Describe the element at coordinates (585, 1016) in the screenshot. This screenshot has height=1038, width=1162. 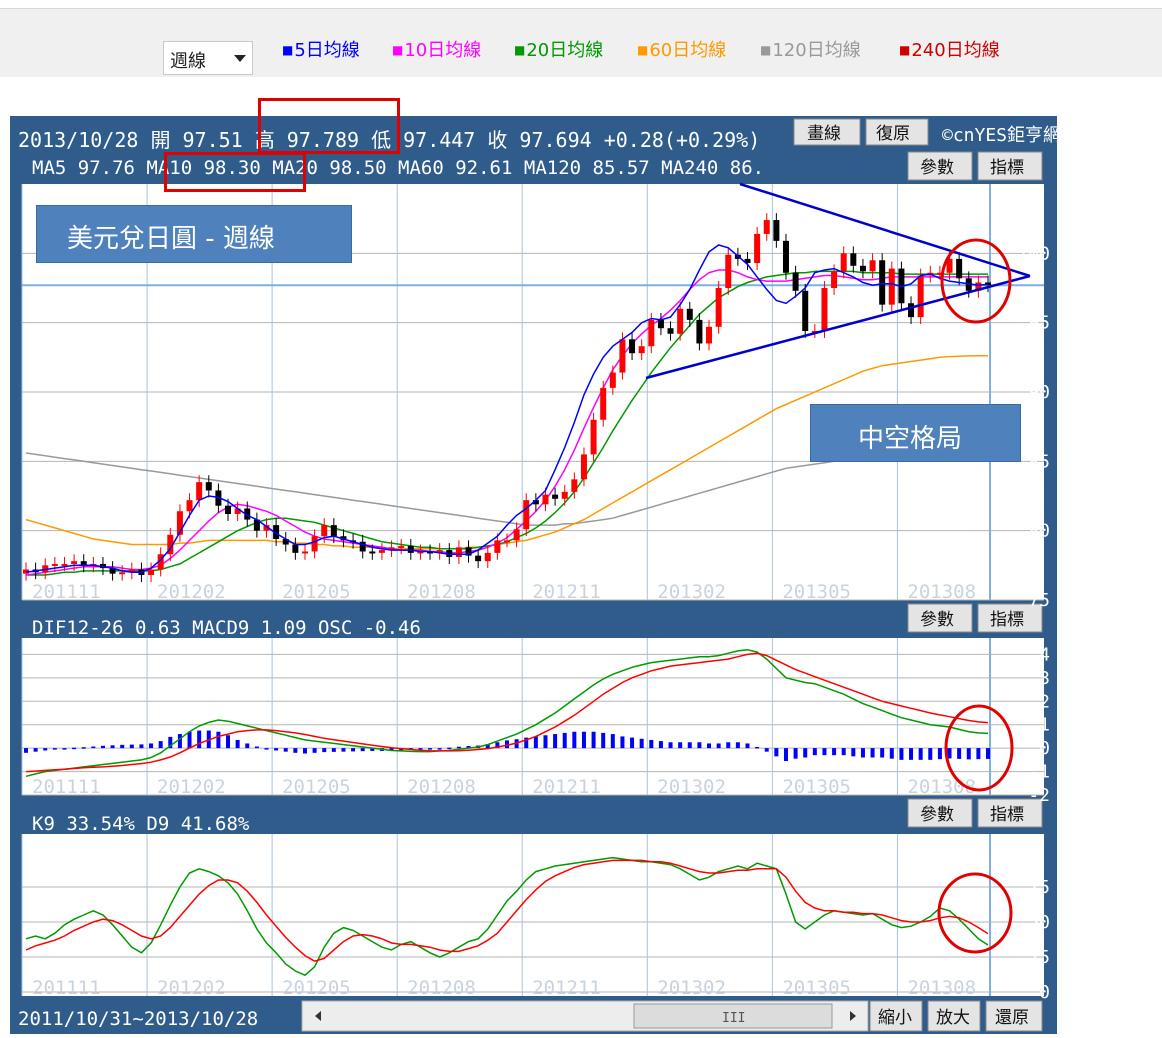
I see `scrollbar: III` at that location.